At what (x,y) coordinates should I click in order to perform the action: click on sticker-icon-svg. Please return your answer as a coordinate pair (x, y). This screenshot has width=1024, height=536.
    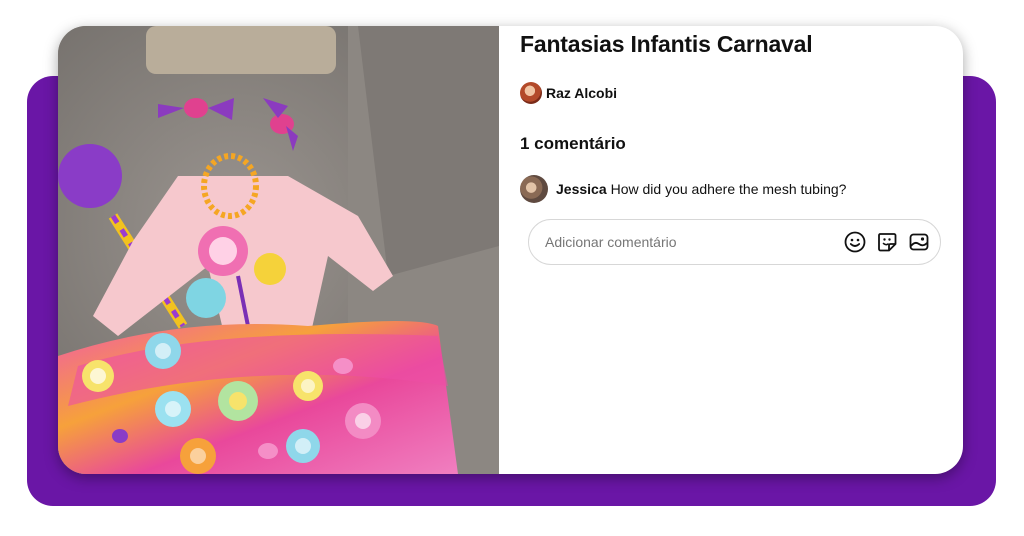
    Looking at the image, I should click on (887, 242).